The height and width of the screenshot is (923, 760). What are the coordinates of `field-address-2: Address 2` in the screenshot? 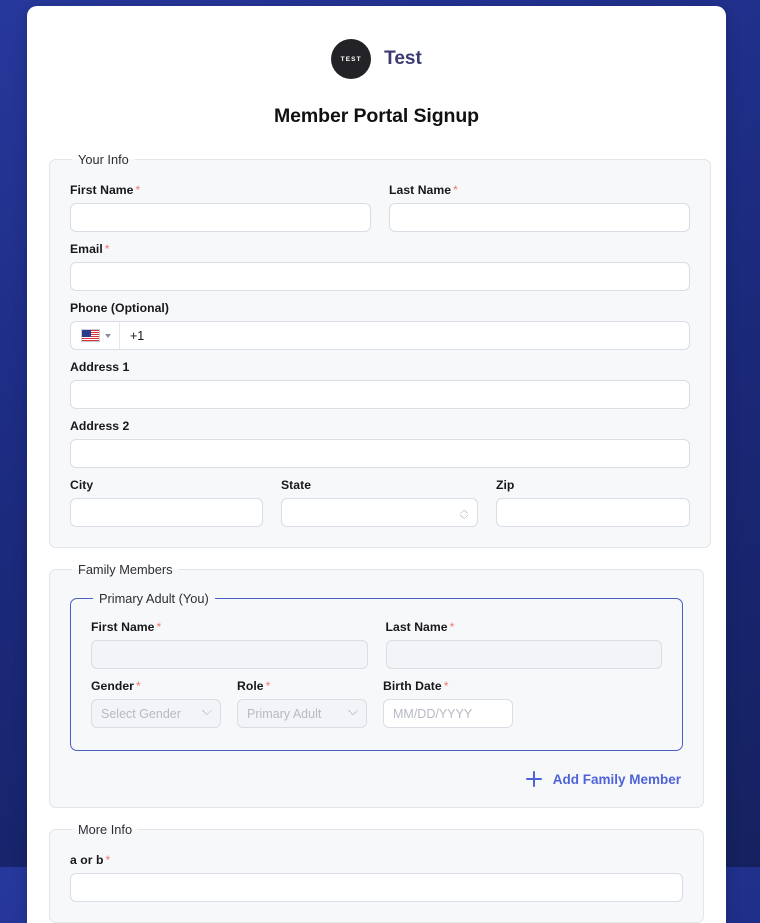 It's located at (380, 443).